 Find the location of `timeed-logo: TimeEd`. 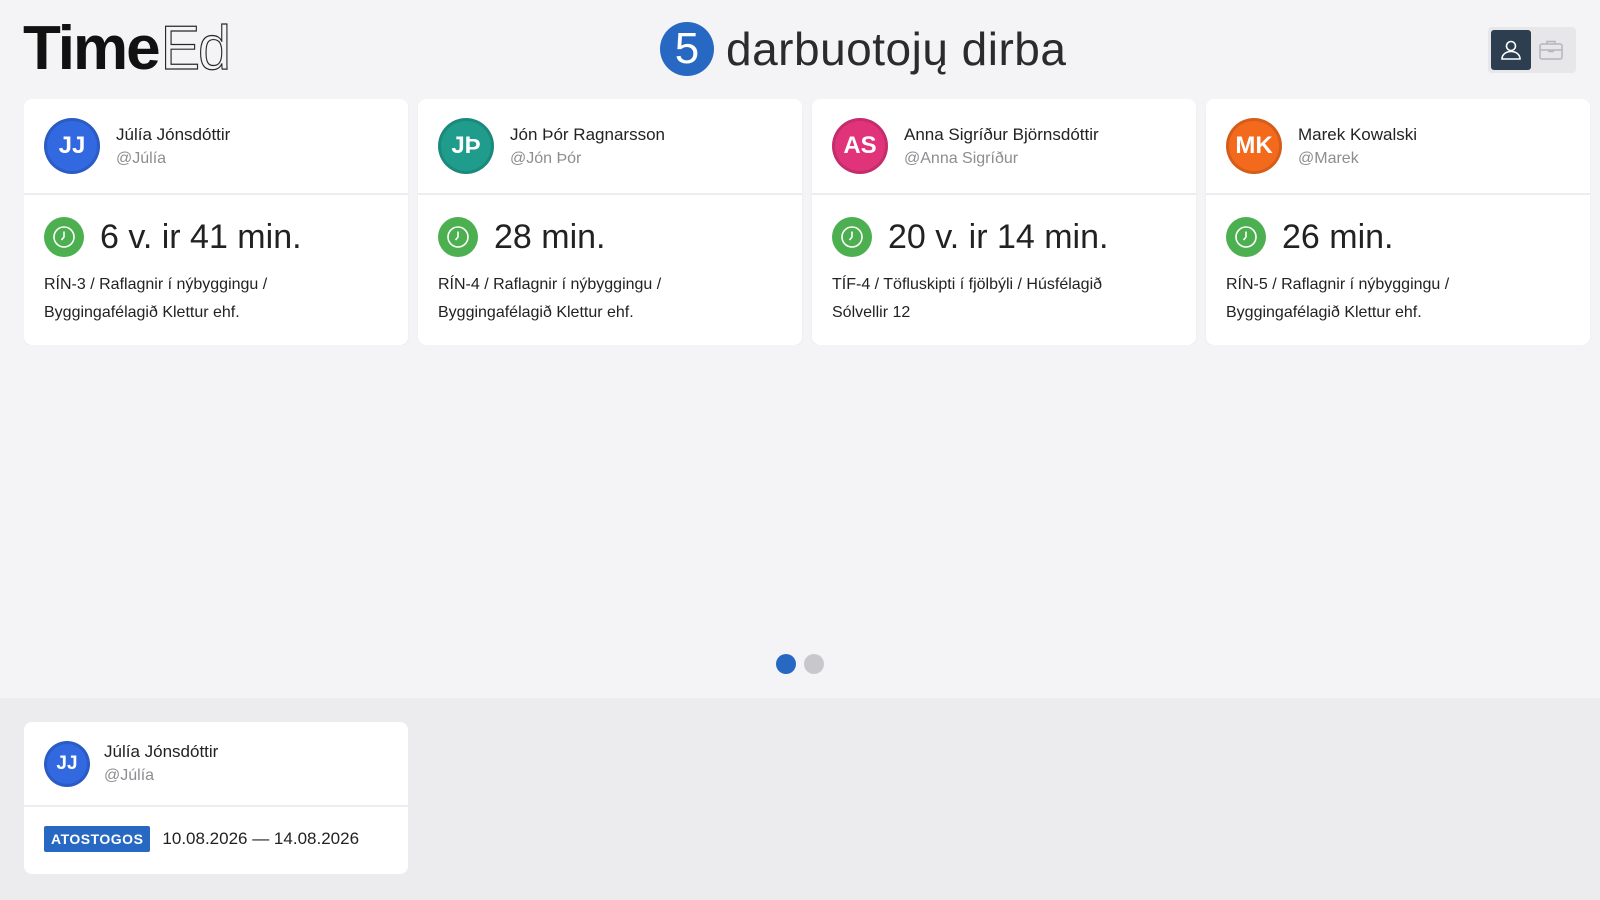

timeed-logo: TimeEd is located at coordinates (127, 48).